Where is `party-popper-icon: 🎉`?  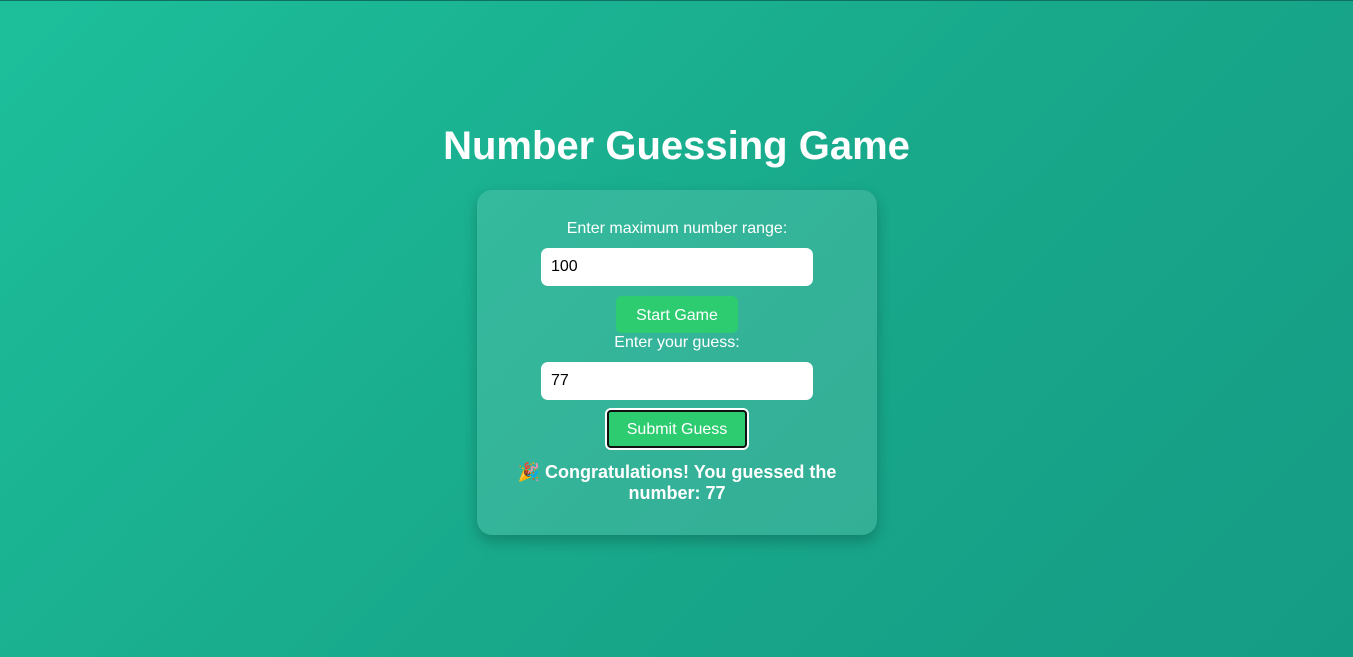
party-popper-icon: 🎉 is located at coordinates (529, 472).